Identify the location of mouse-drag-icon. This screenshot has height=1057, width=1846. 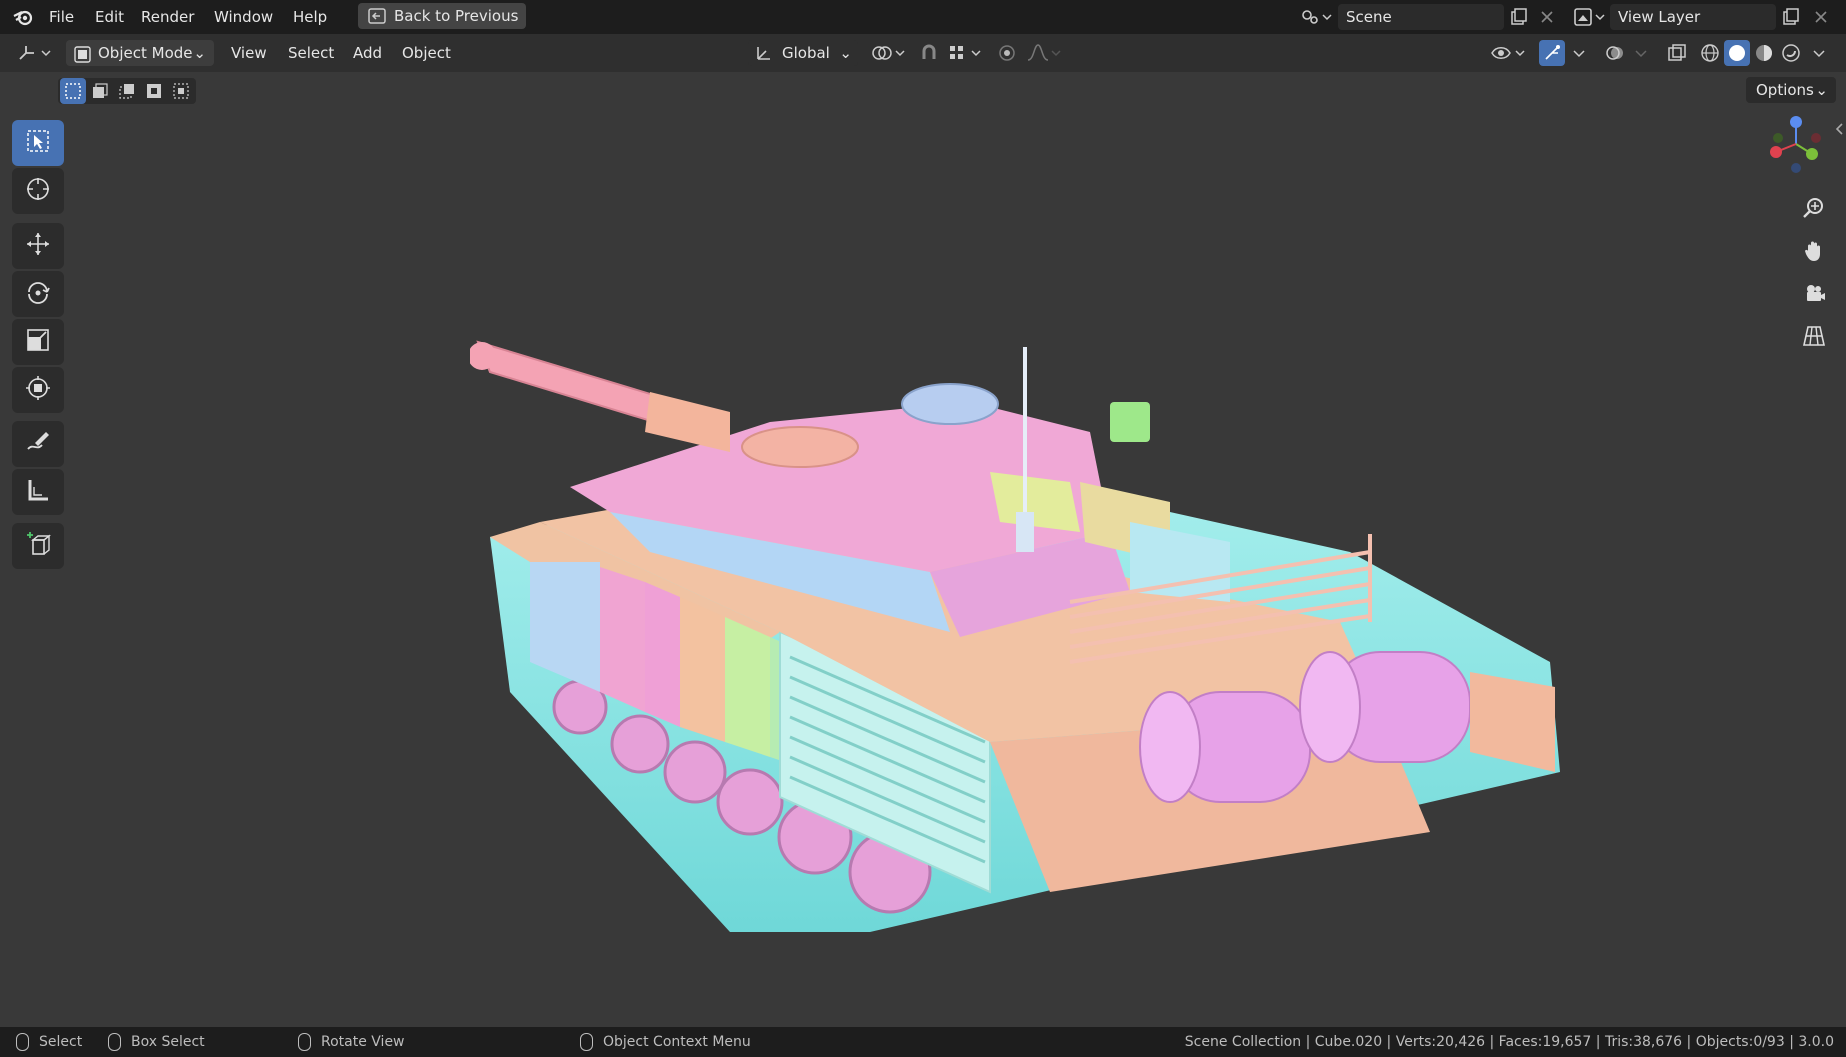
(114, 1042).